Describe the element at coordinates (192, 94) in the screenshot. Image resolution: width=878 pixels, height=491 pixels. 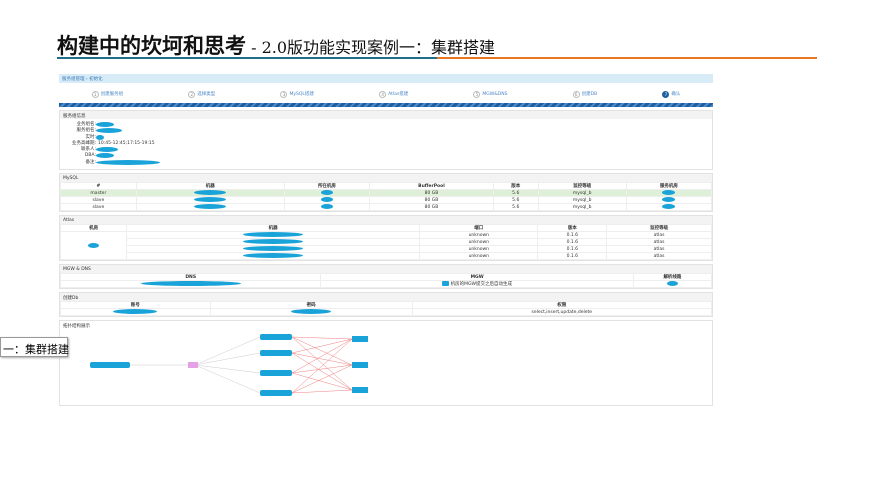
I see `step-number: 2` at that location.